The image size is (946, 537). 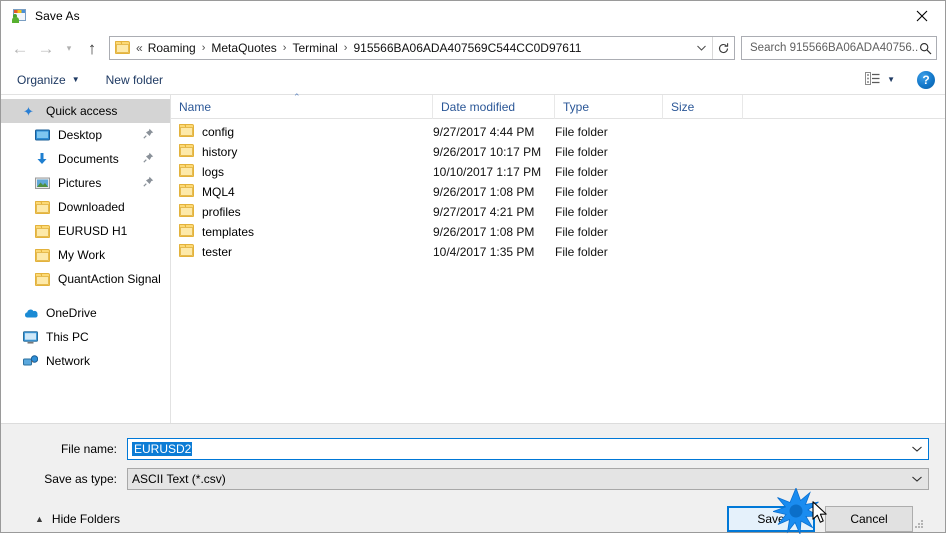 What do you see at coordinates (302, 252) in the screenshot?
I see `file-name-cell: tester` at bounding box center [302, 252].